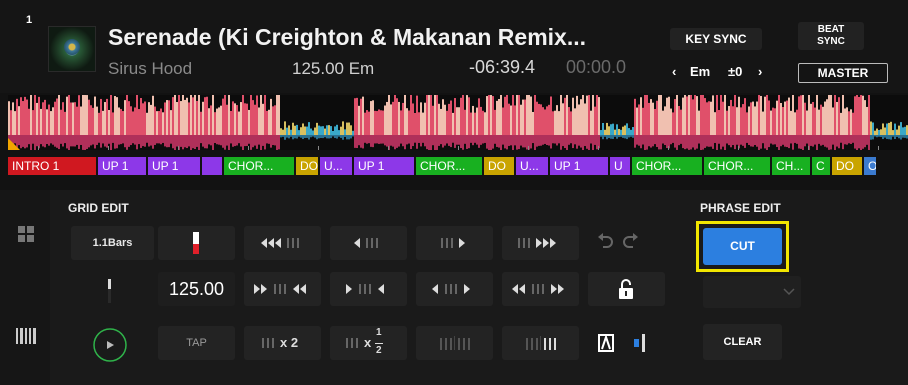 This screenshot has width=908, height=385. What do you see at coordinates (109, 291) in the screenshot?
I see `metronome-marker-icon` at bounding box center [109, 291].